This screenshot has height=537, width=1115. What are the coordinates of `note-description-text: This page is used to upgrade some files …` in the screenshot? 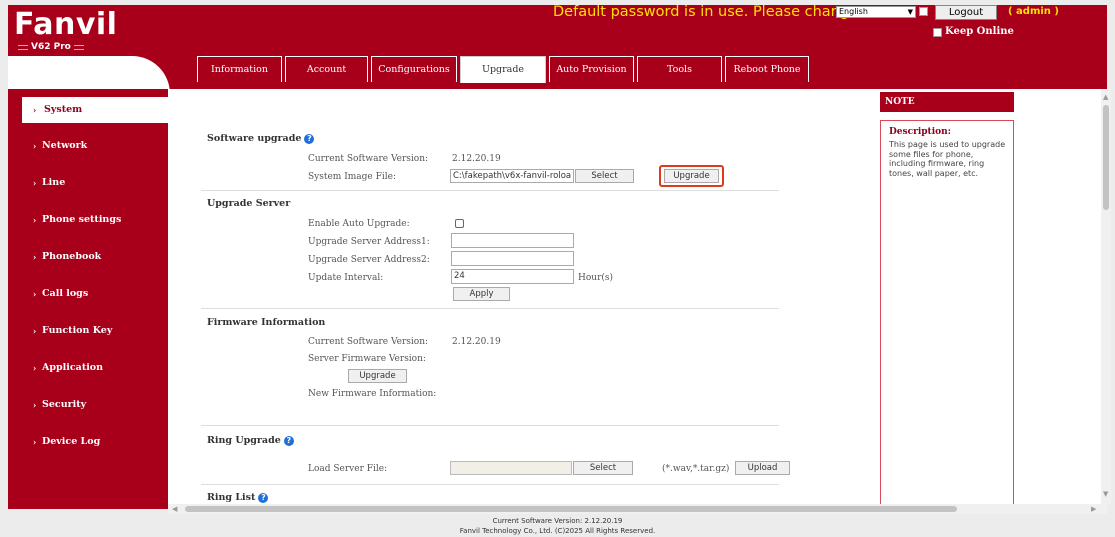 It's located at (947, 159).